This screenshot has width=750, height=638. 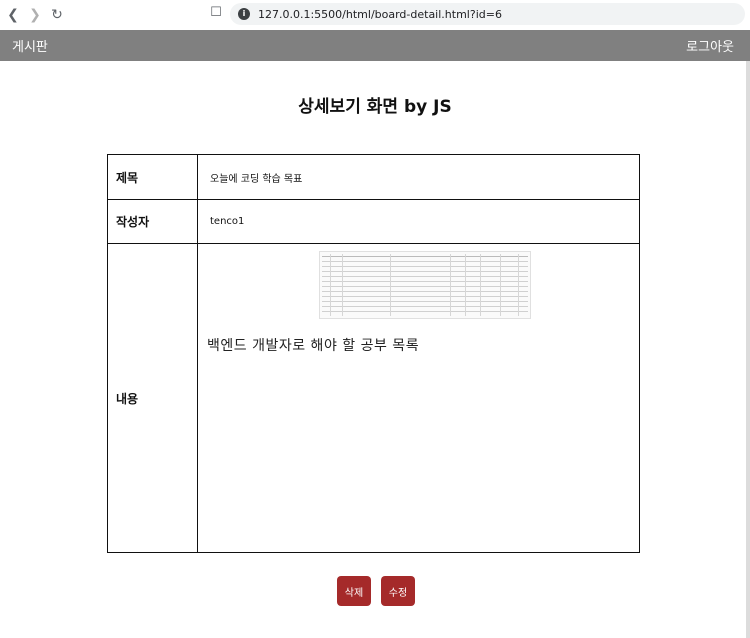 What do you see at coordinates (354, 591) in the screenshot?
I see `delete-button: 삭제` at bounding box center [354, 591].